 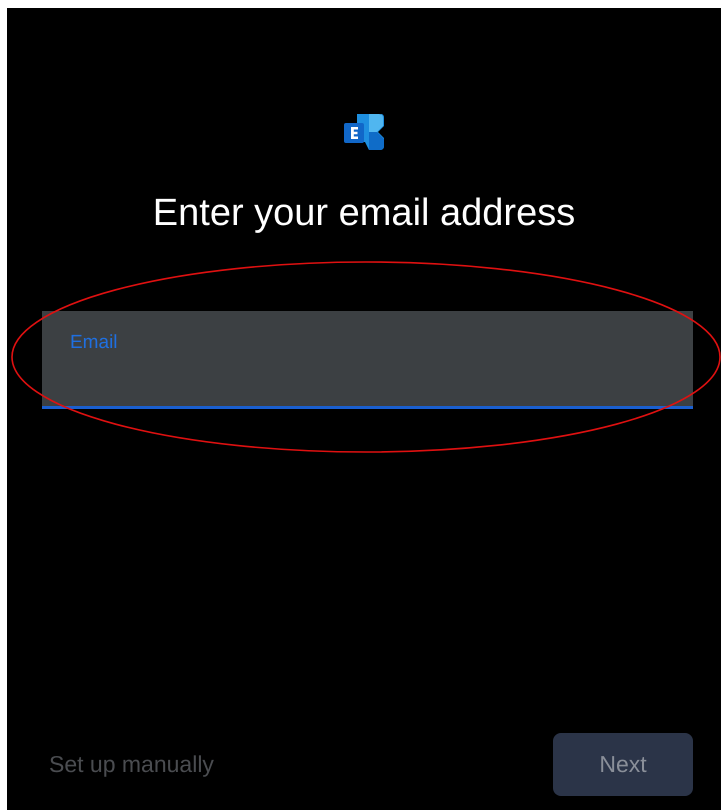 I want to click on exchange-logo-icon, so click(x=364, y=132).